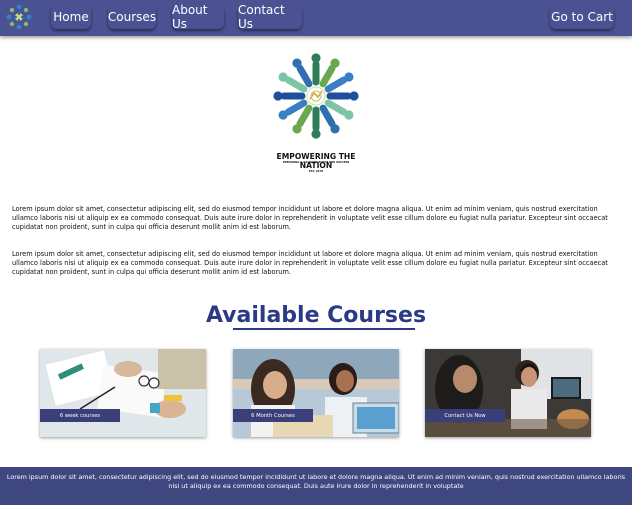  Describe the element at coordinates (71, 17) in the screenshot. I see `nav-home-button: Home` at that location.